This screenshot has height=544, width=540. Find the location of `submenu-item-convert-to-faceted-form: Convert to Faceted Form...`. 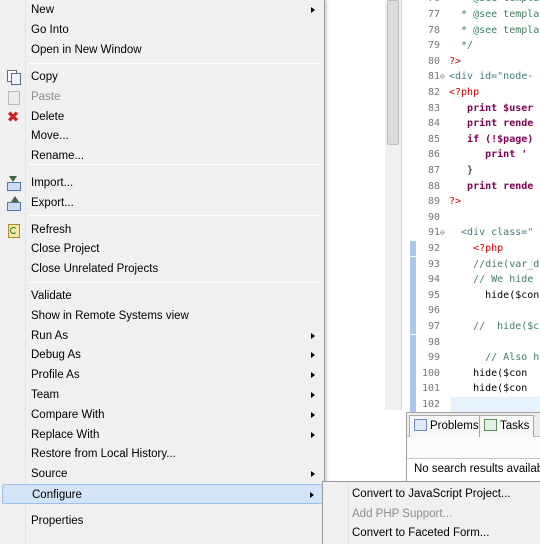

submenu-item-convert-to-faceted-form: Convert to Faceted Form... is located at coordinates (432, 533).